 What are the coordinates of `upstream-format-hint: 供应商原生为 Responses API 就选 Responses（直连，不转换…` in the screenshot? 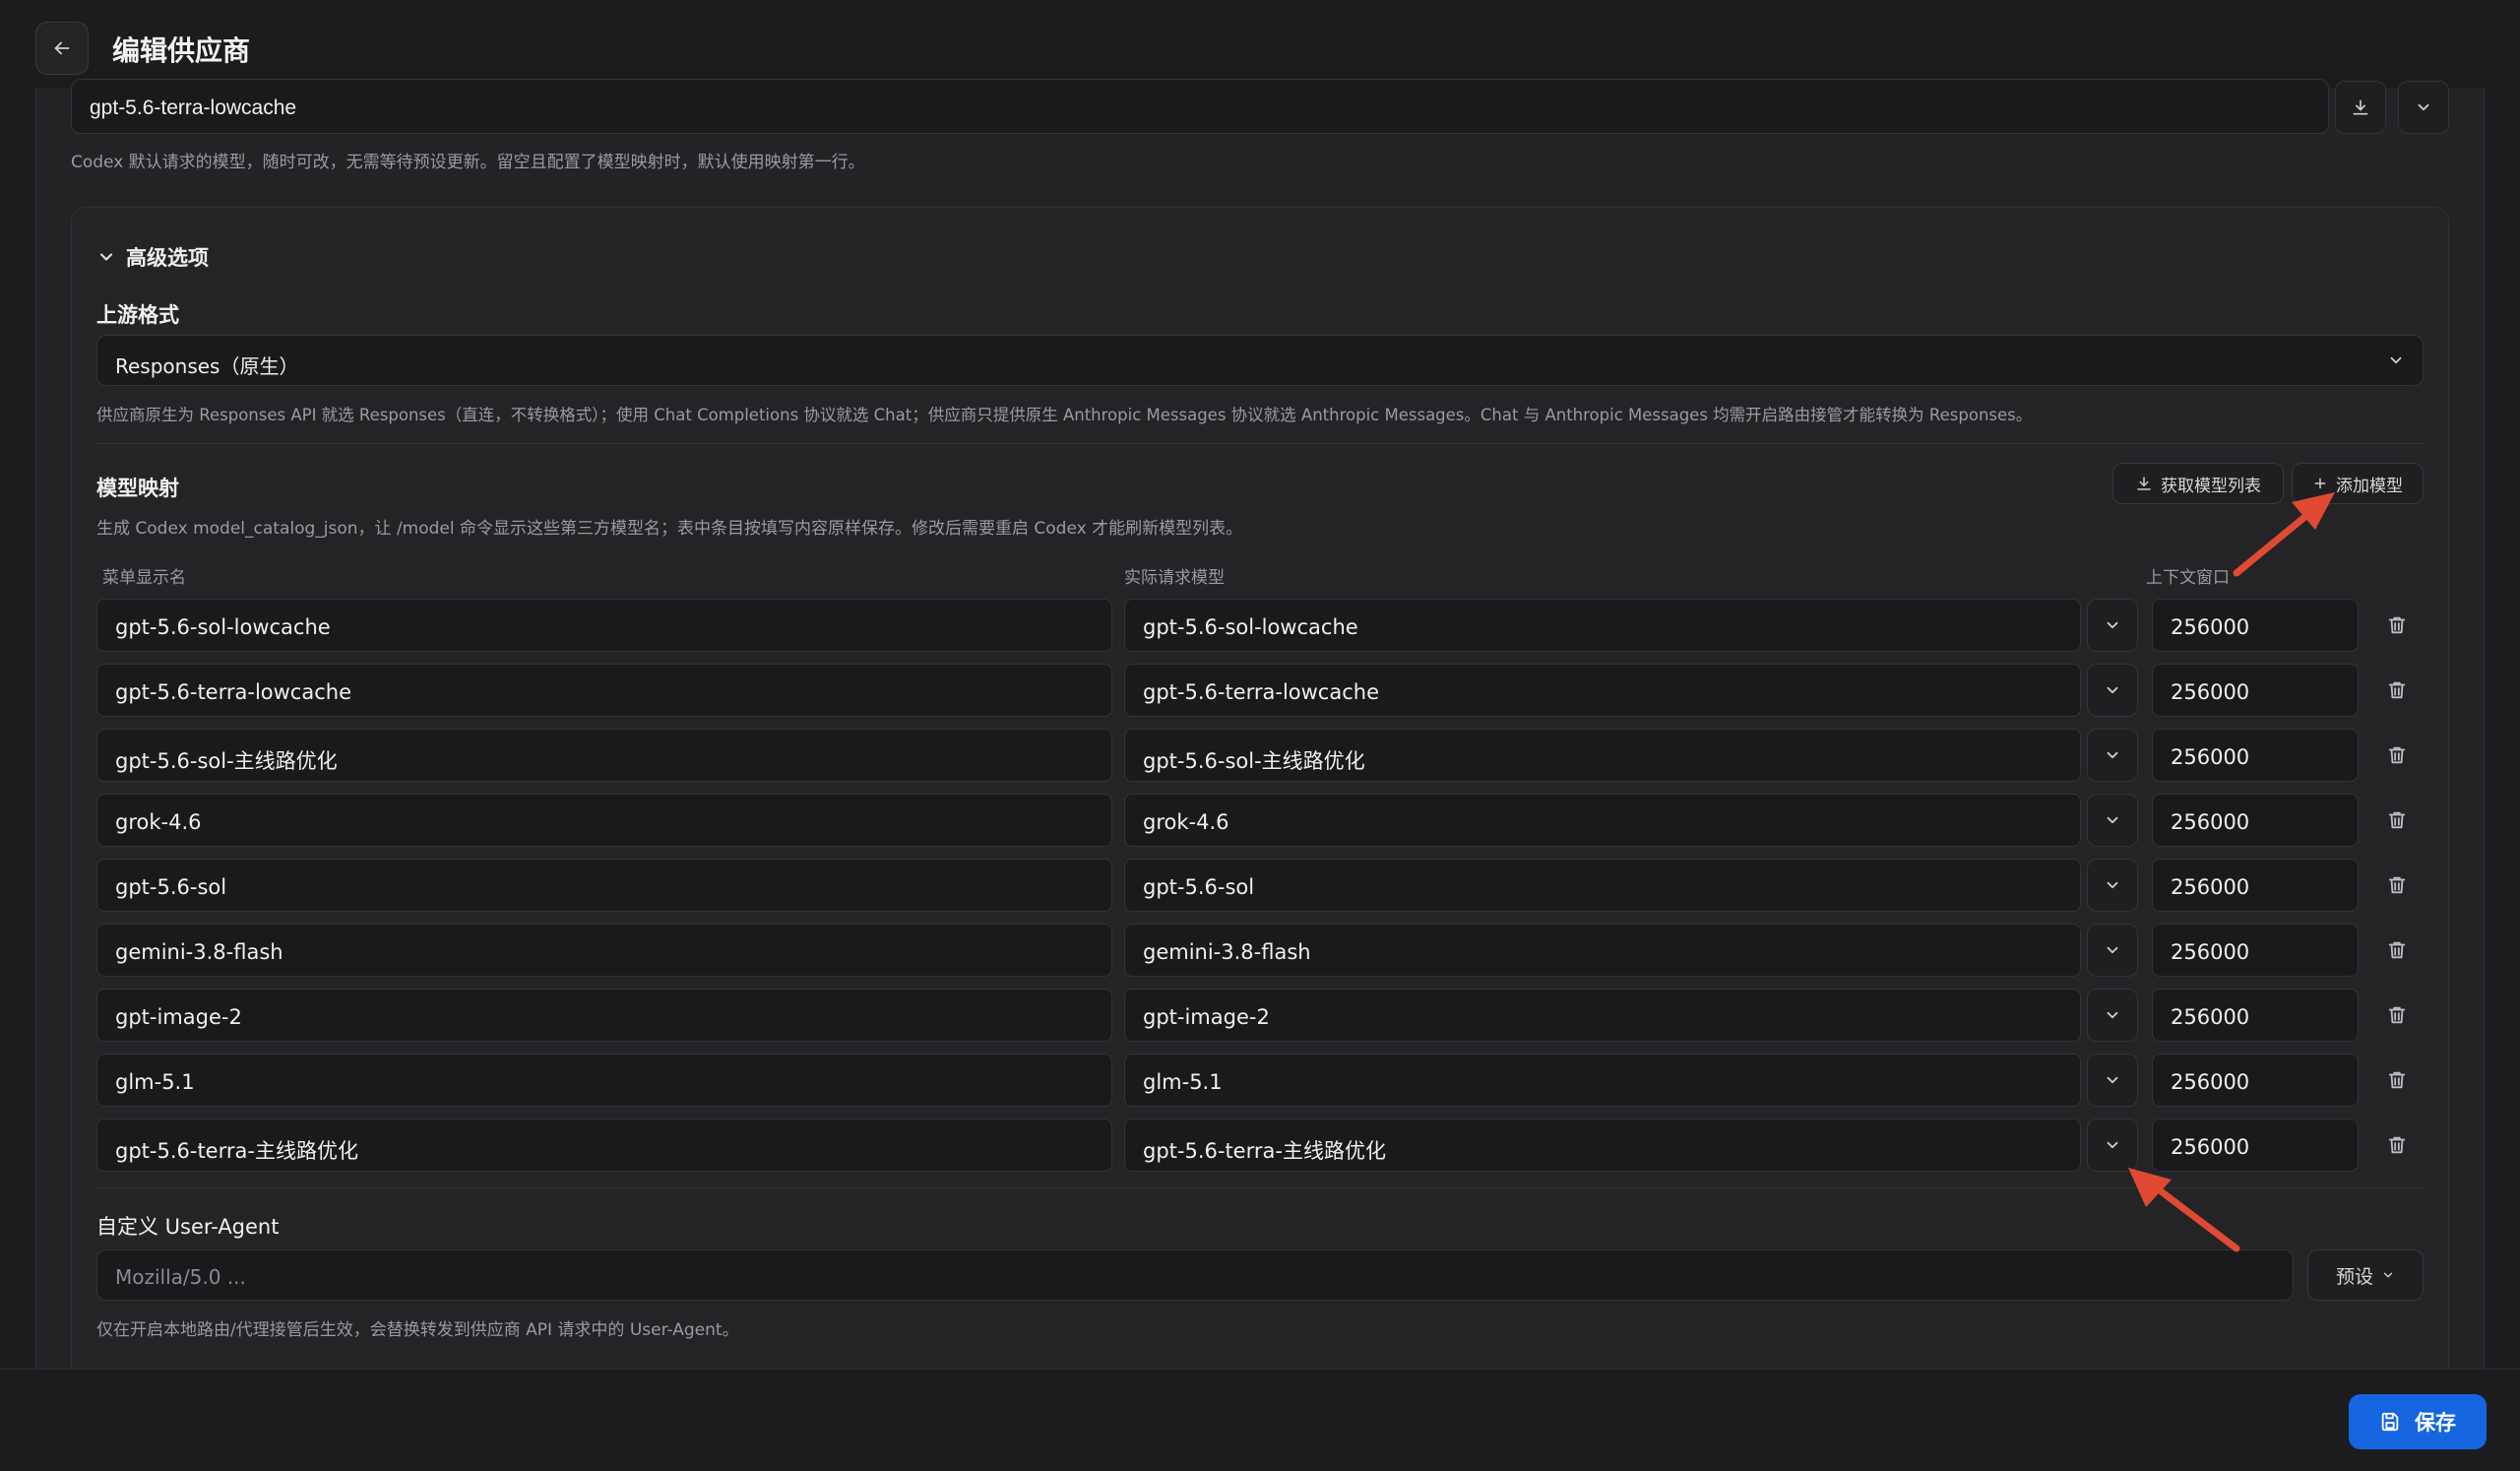 It's located at (1064, 415).